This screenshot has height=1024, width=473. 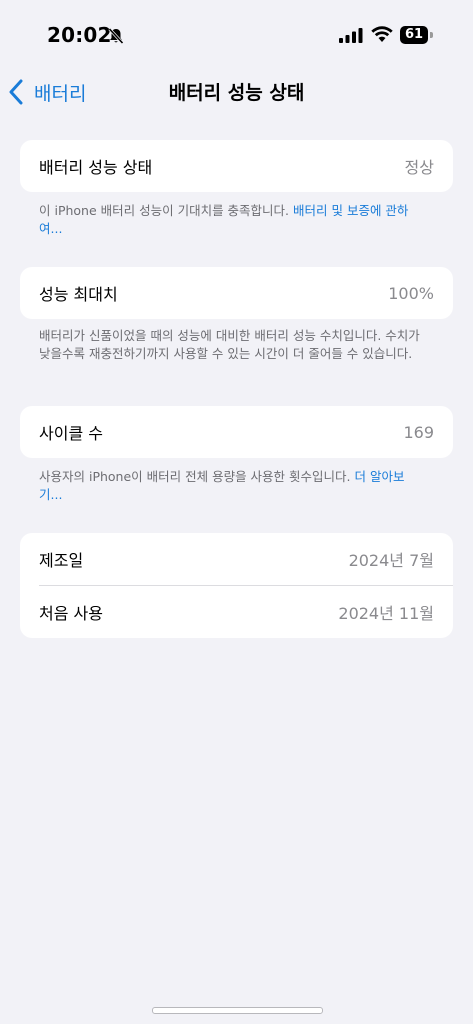 I want to click on battery-health-value: 정상, so click(x=419, y=167).